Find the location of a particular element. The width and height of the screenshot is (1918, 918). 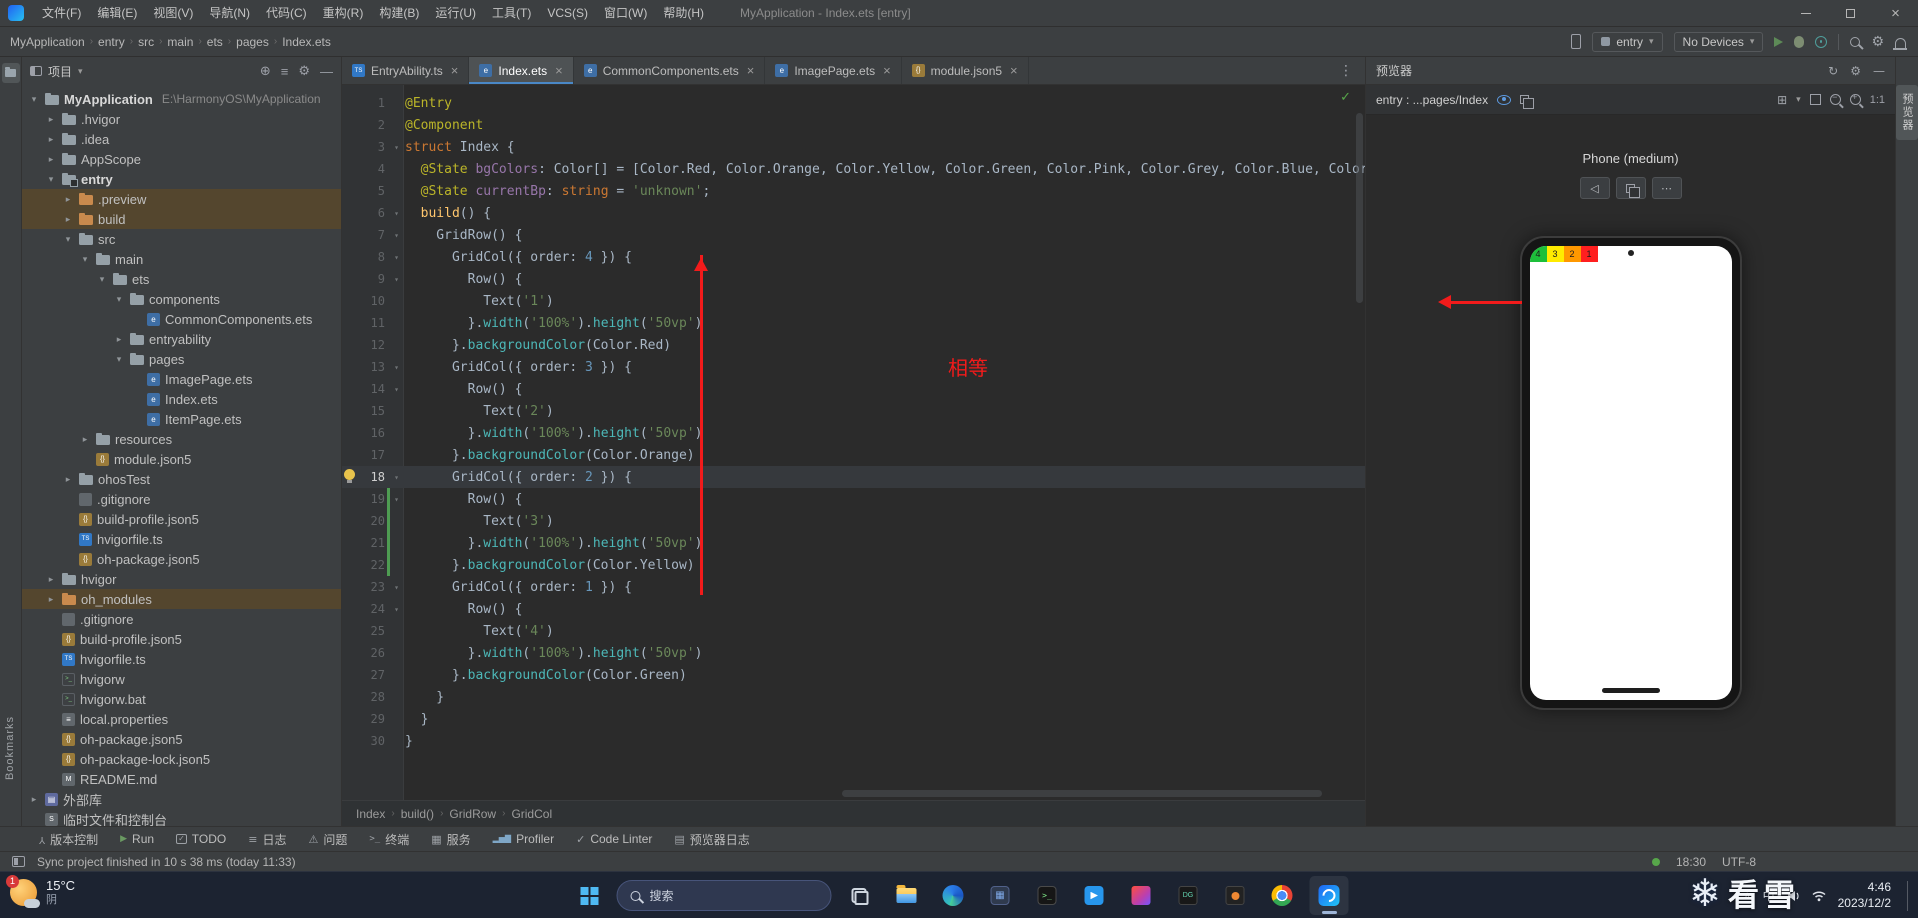

file-encoding: UTF-8 is located at coordinates (1739, 862).